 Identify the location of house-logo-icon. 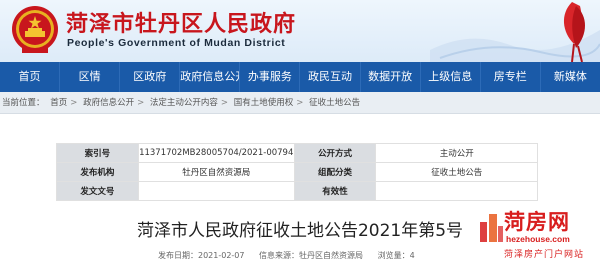
(491, 228).